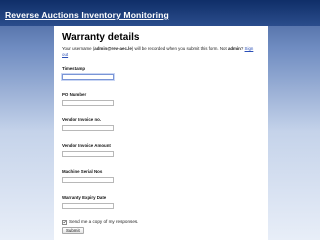 The height and width of the screenshot is (240, 320). I want to click on warranty-expiry-date-input, so click(88, 206).